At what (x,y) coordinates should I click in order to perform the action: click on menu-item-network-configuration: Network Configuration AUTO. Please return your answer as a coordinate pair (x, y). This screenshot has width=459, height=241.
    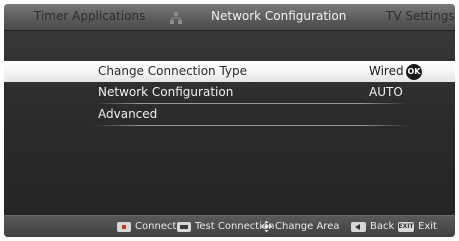
    Looking at the image, I should click on (229, 92).